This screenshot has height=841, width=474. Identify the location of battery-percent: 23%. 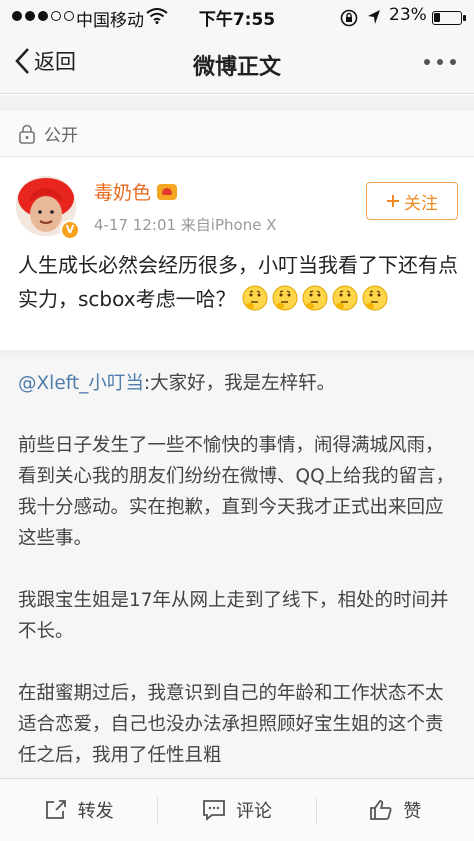
(408, 15).